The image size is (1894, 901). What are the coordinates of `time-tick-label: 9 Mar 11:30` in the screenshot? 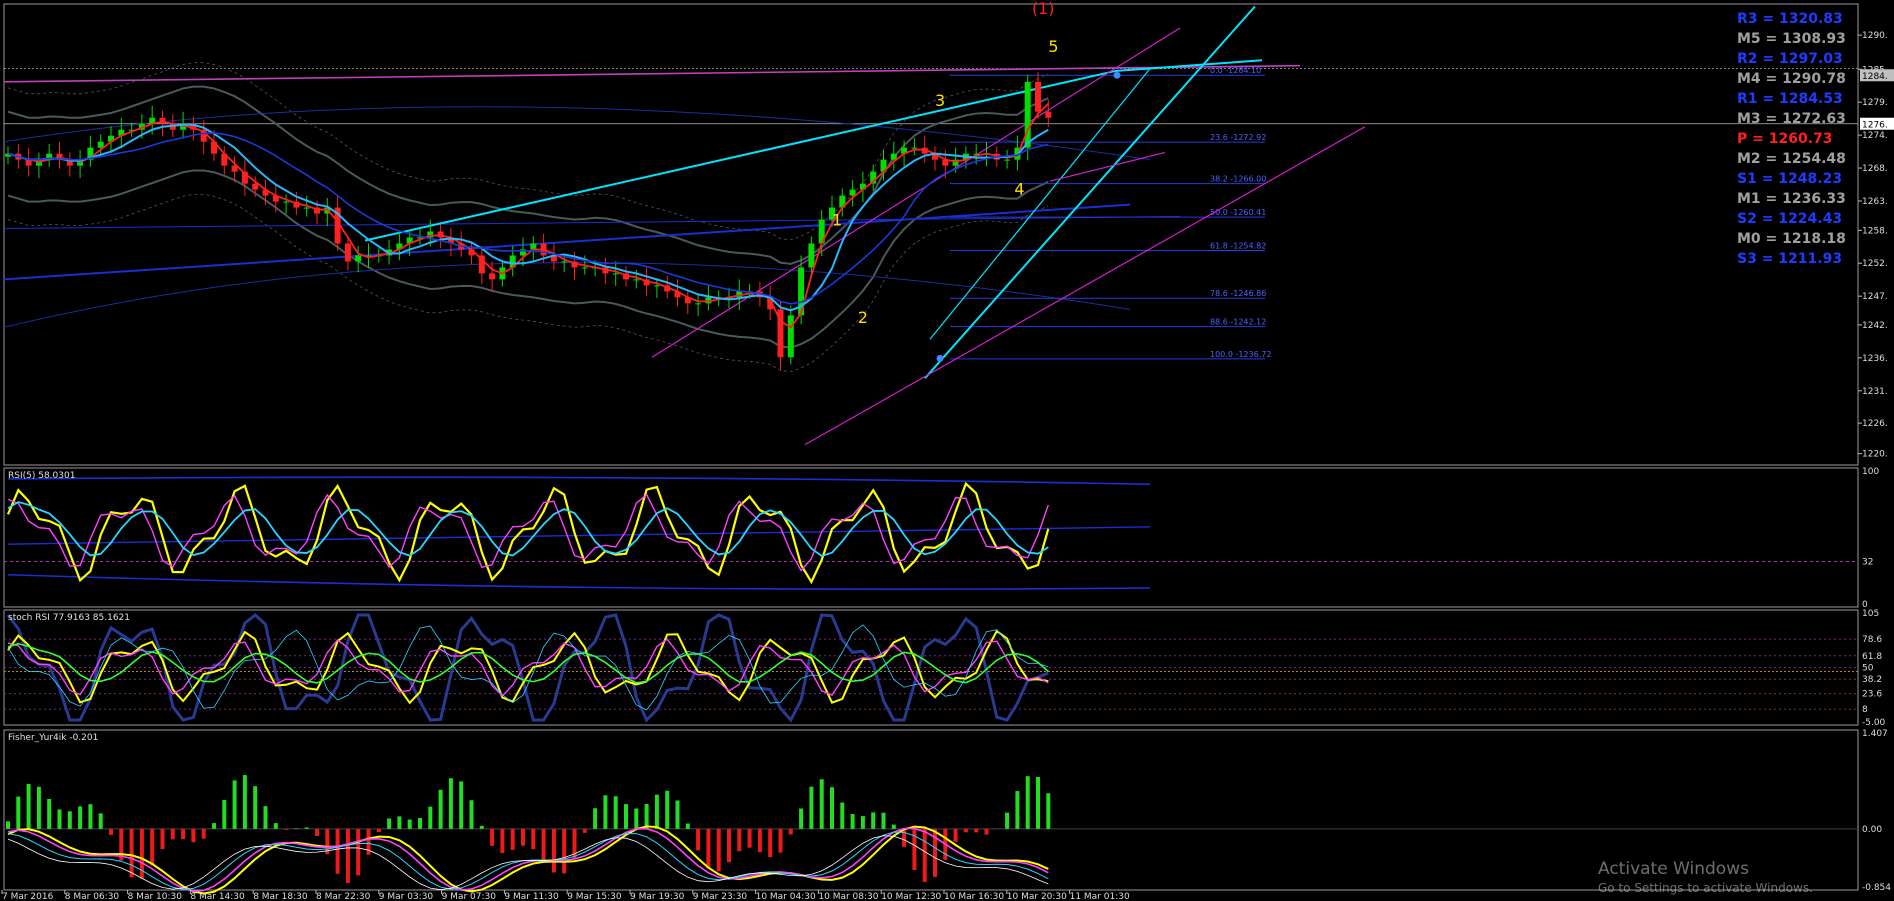 It's located at (531, 896).